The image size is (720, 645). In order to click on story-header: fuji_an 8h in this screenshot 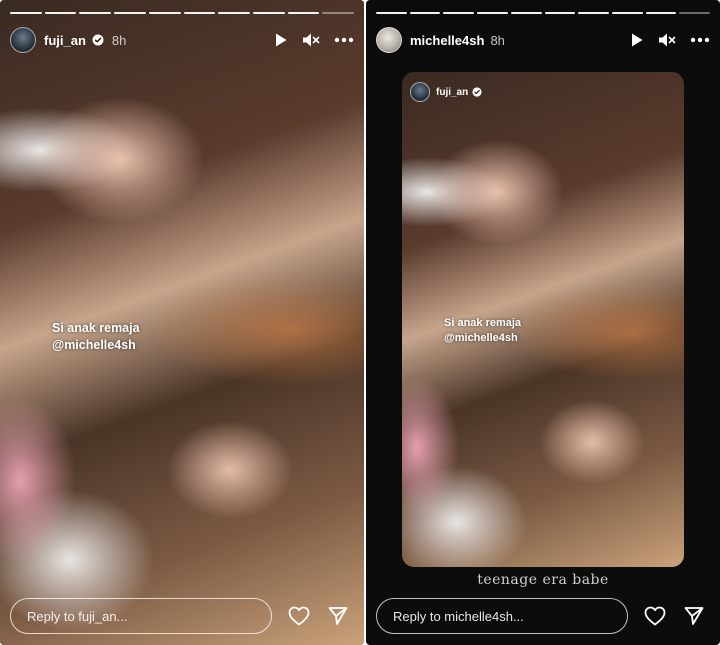, I will do `click(182, 40)`.